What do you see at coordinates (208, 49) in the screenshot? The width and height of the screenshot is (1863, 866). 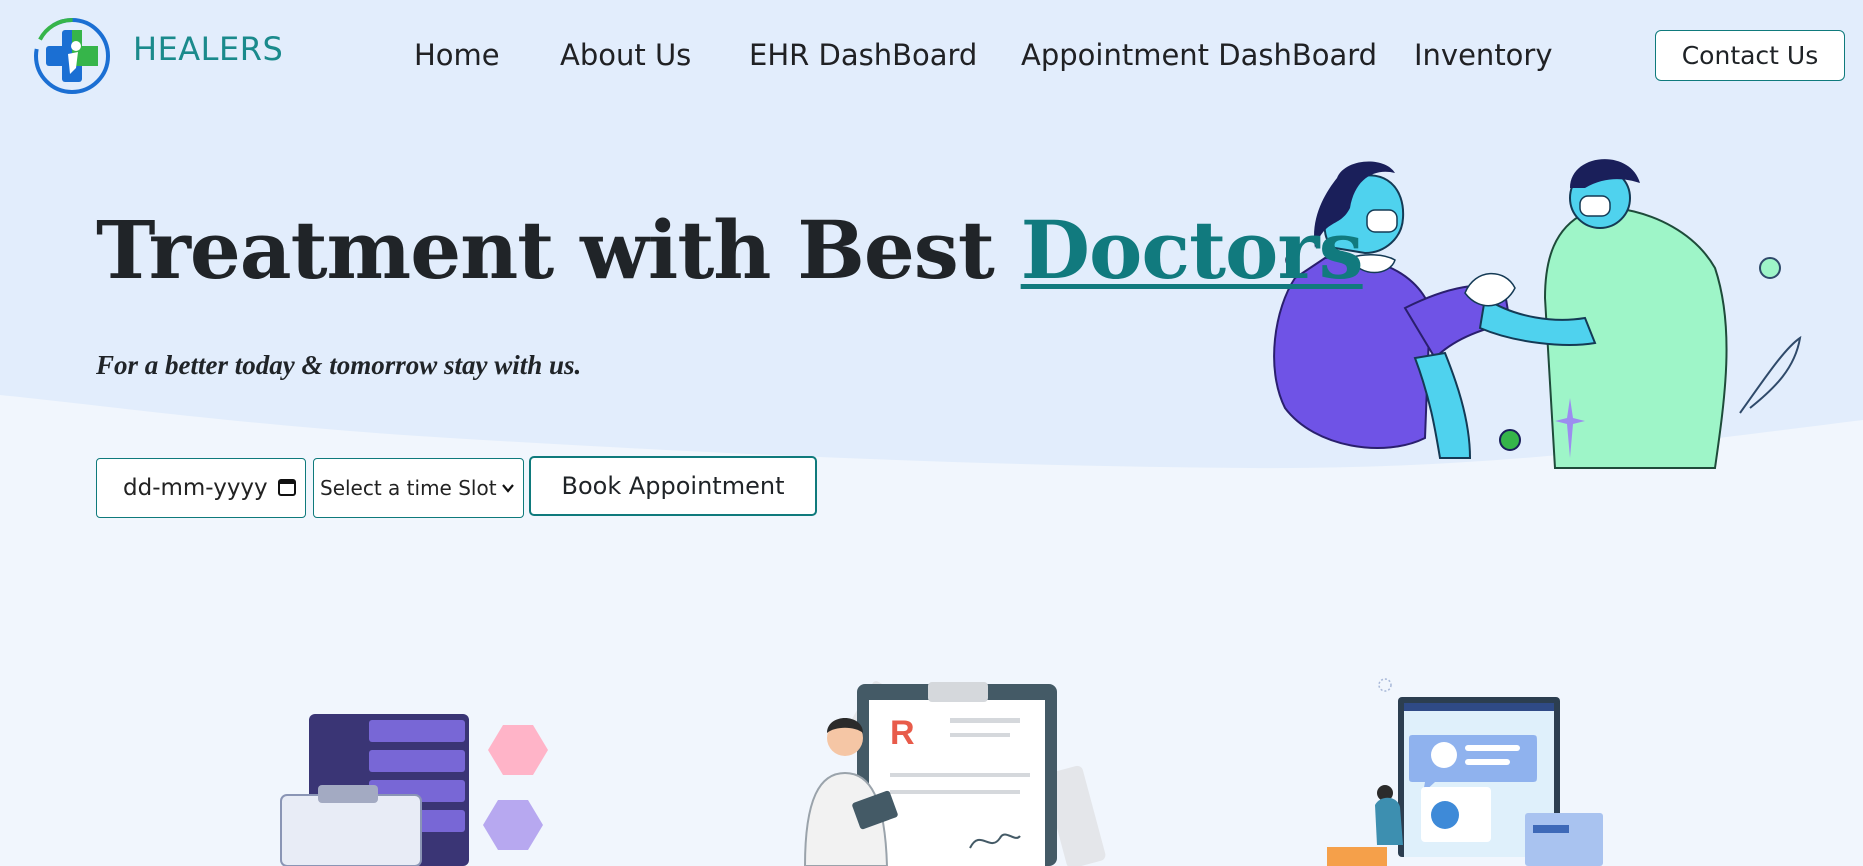 I see `brand-name: HEALERS` at bounding box center [208, 49].